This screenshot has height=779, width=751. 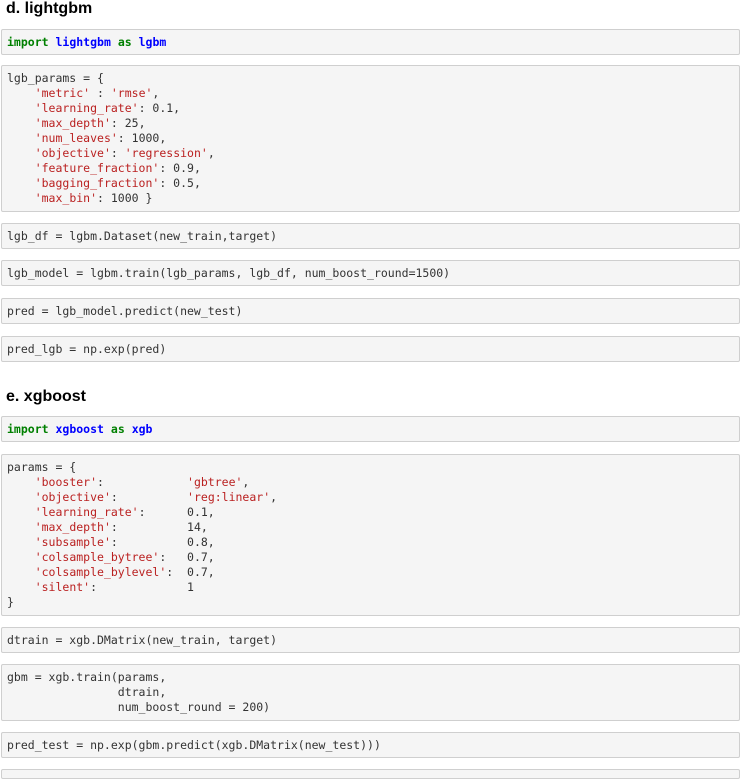 What do you see at coordinates (142, 429) in the screenshot?
I see `code-module-name: xgb` at bounding box center [142, 429].